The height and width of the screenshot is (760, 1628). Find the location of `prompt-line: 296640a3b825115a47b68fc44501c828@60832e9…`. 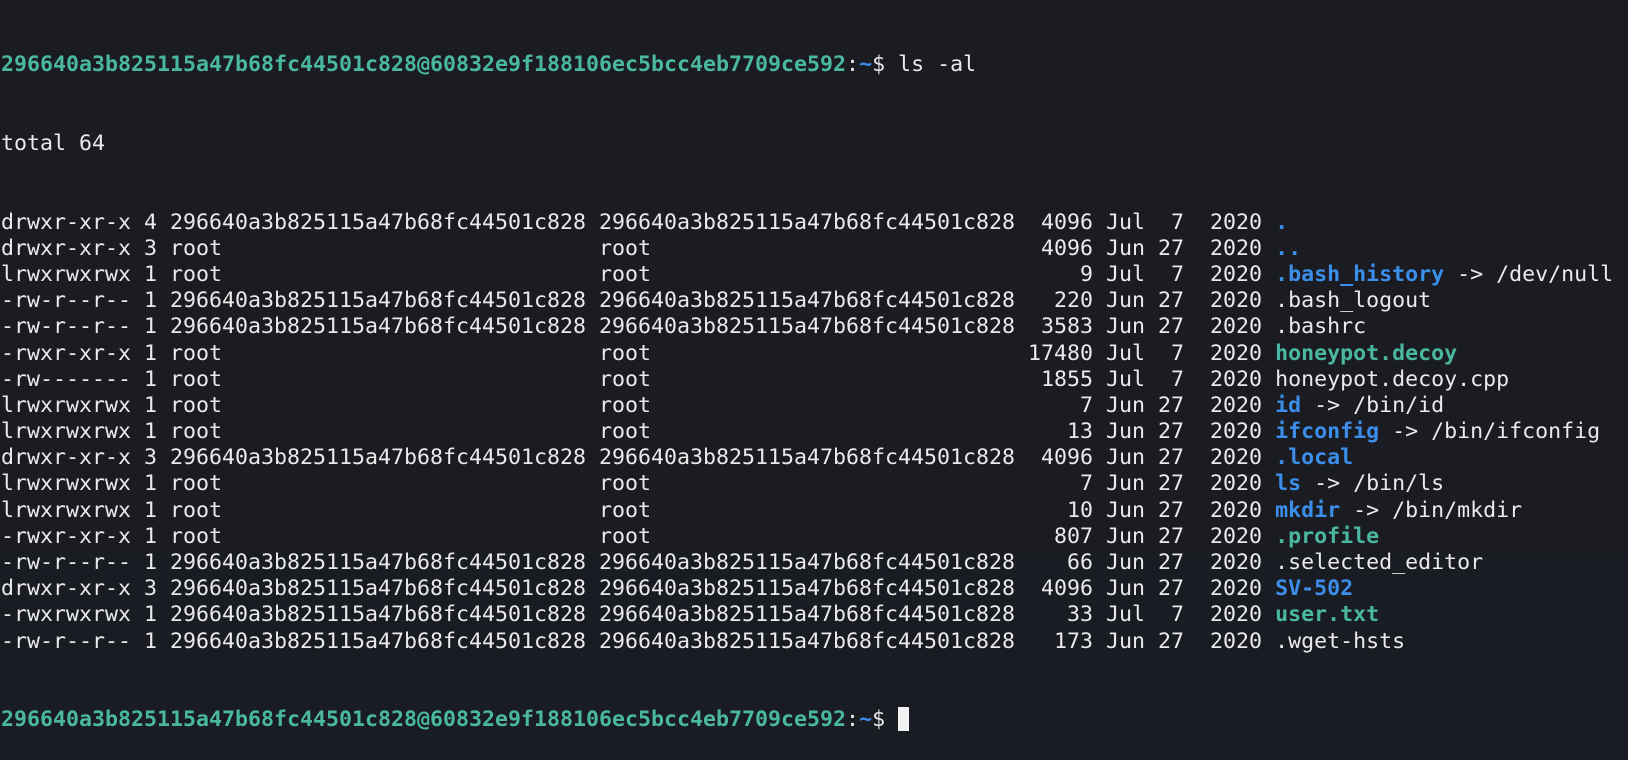

prompt-line: 296640a3b825115a47b68fc44501c828@60832e9… is located at coordinates (814, 65).